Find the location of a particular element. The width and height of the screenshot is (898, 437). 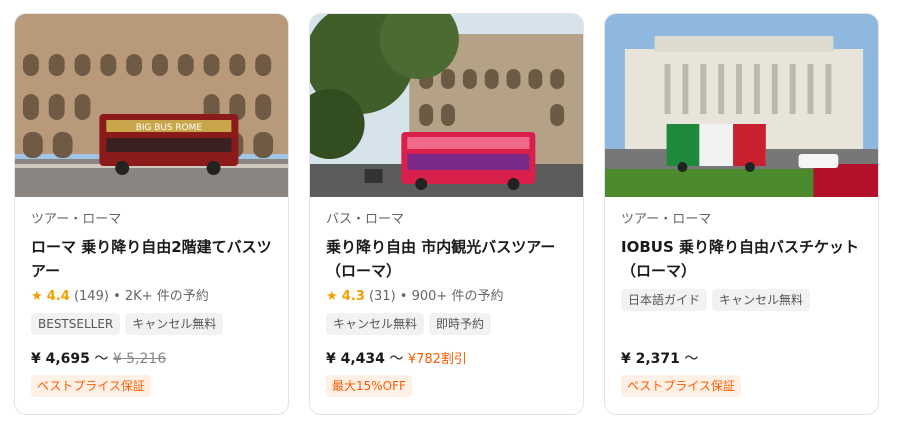

tag-list: BESTSELLER キャンセル無料 is located at coordinates (151, 325).